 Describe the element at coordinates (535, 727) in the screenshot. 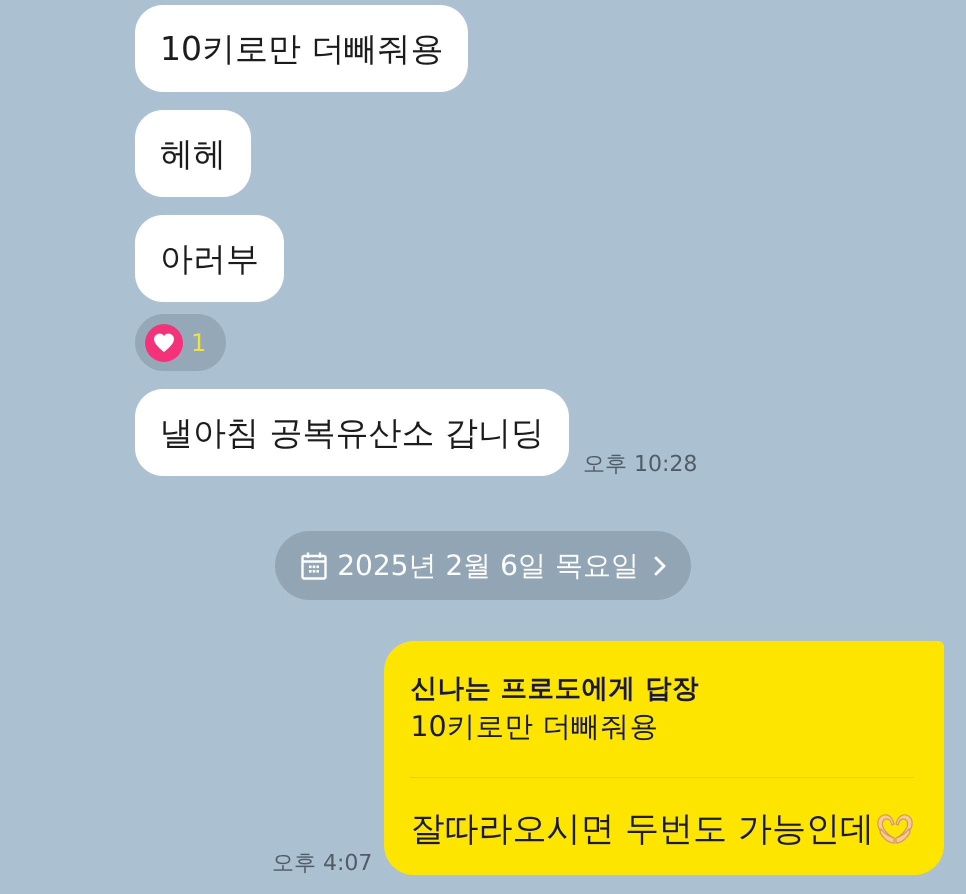

I see `quoted-message: 10키로만 더빼줘용` at that location.